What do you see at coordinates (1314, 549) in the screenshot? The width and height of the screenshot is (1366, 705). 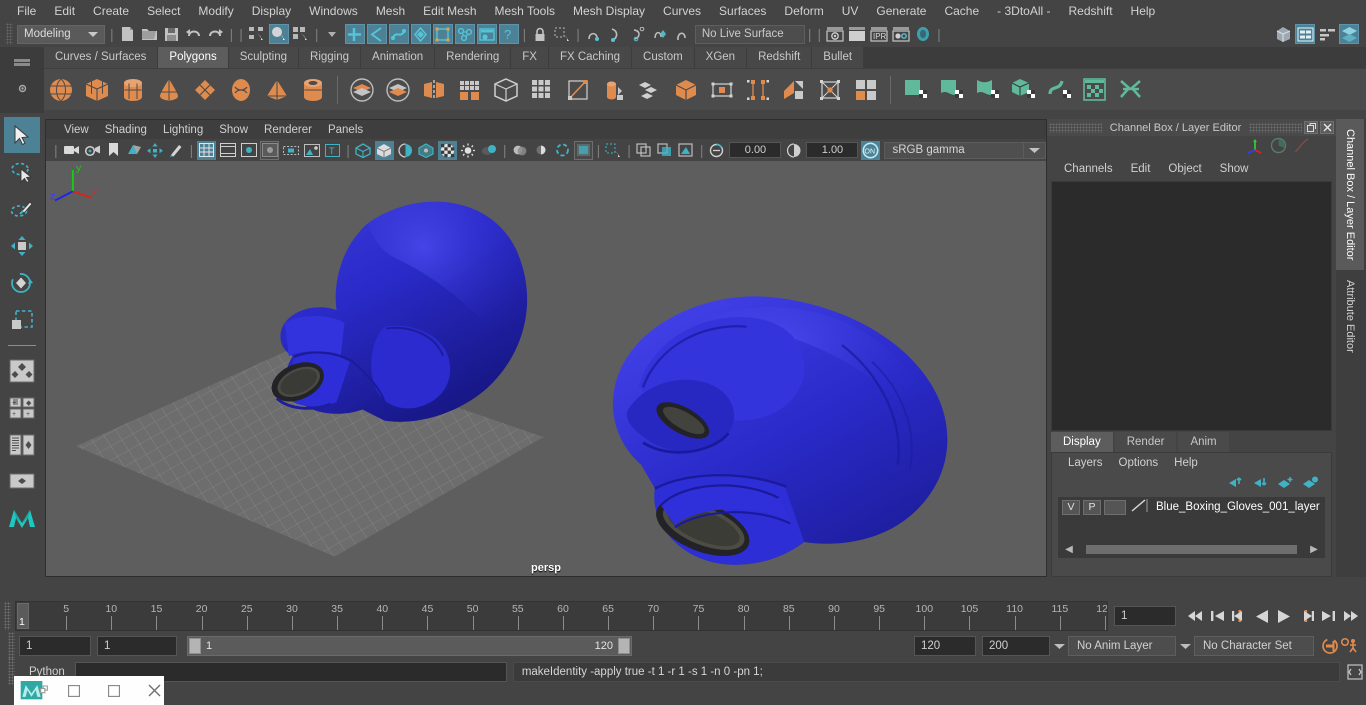 I see `scroll-right-icon: ▶` at bounding box center [1314, 549].